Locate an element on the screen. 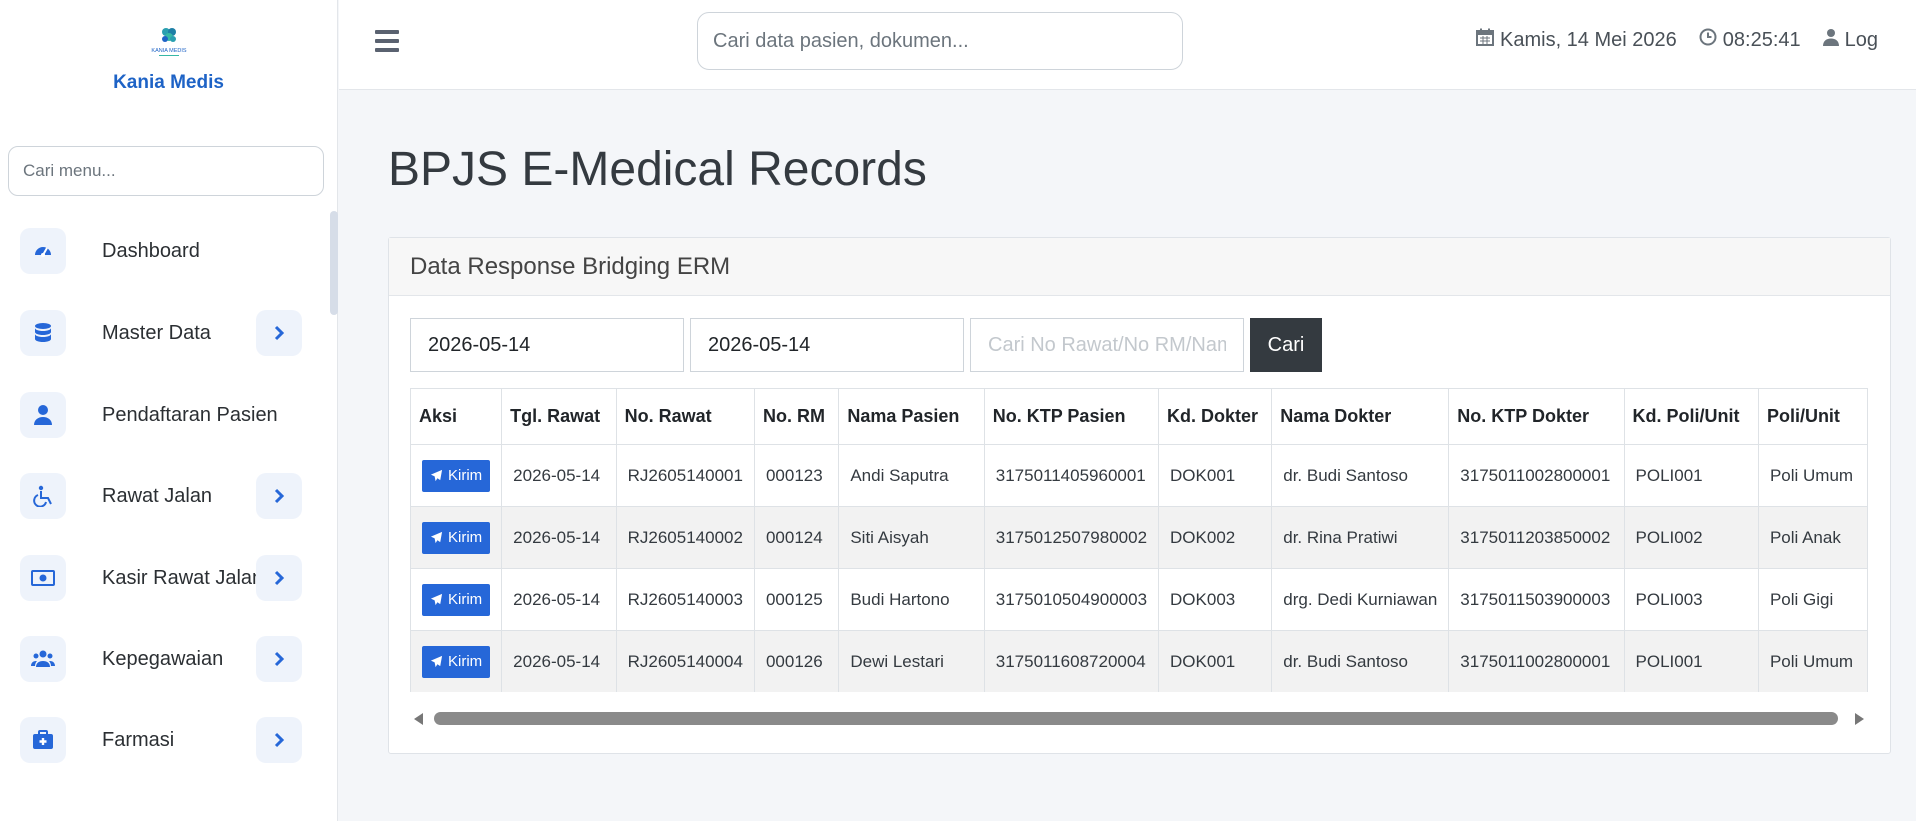 The width and height of the screenshot is (1916, 821). topbar: Kamis, 14 Mei 2026 08:25:41 Log is located at coordinates (1127, 45).